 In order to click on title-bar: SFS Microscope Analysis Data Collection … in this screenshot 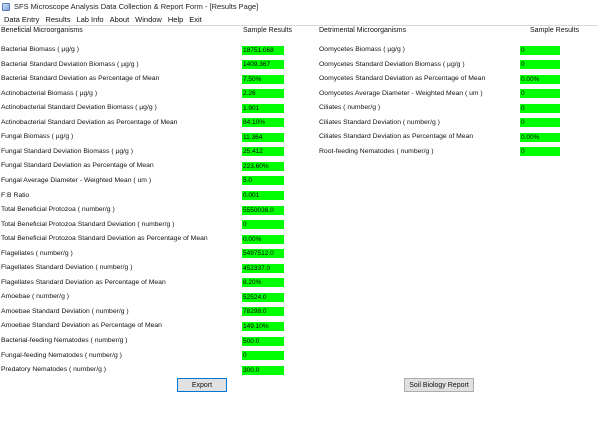, I will do `click(299, 6)`.